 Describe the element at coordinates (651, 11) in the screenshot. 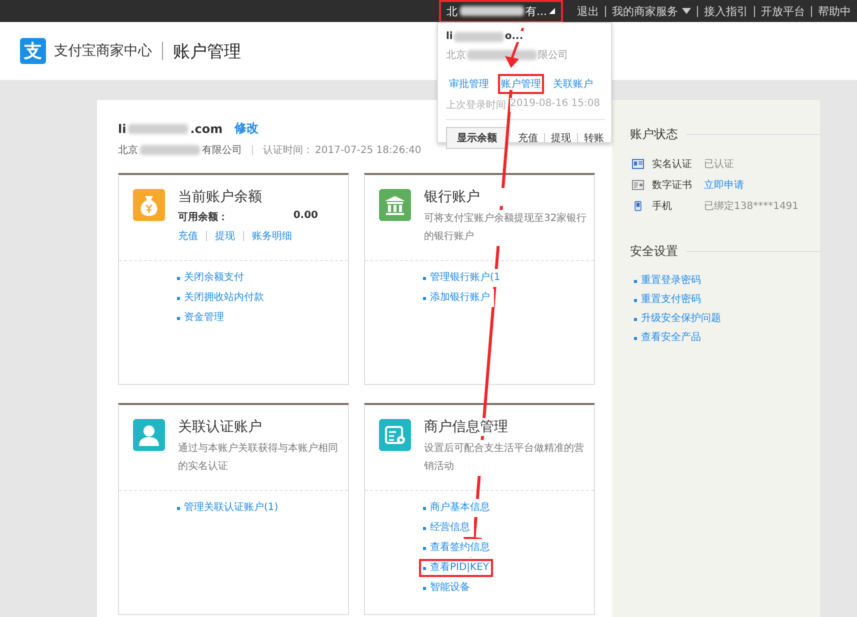

I see `top-nav-link: 我的商家服务` at that location.